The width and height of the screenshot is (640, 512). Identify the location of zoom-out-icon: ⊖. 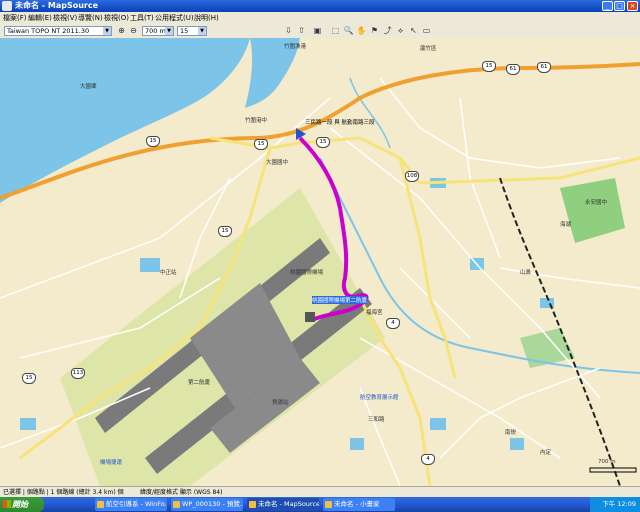
(133, 31).